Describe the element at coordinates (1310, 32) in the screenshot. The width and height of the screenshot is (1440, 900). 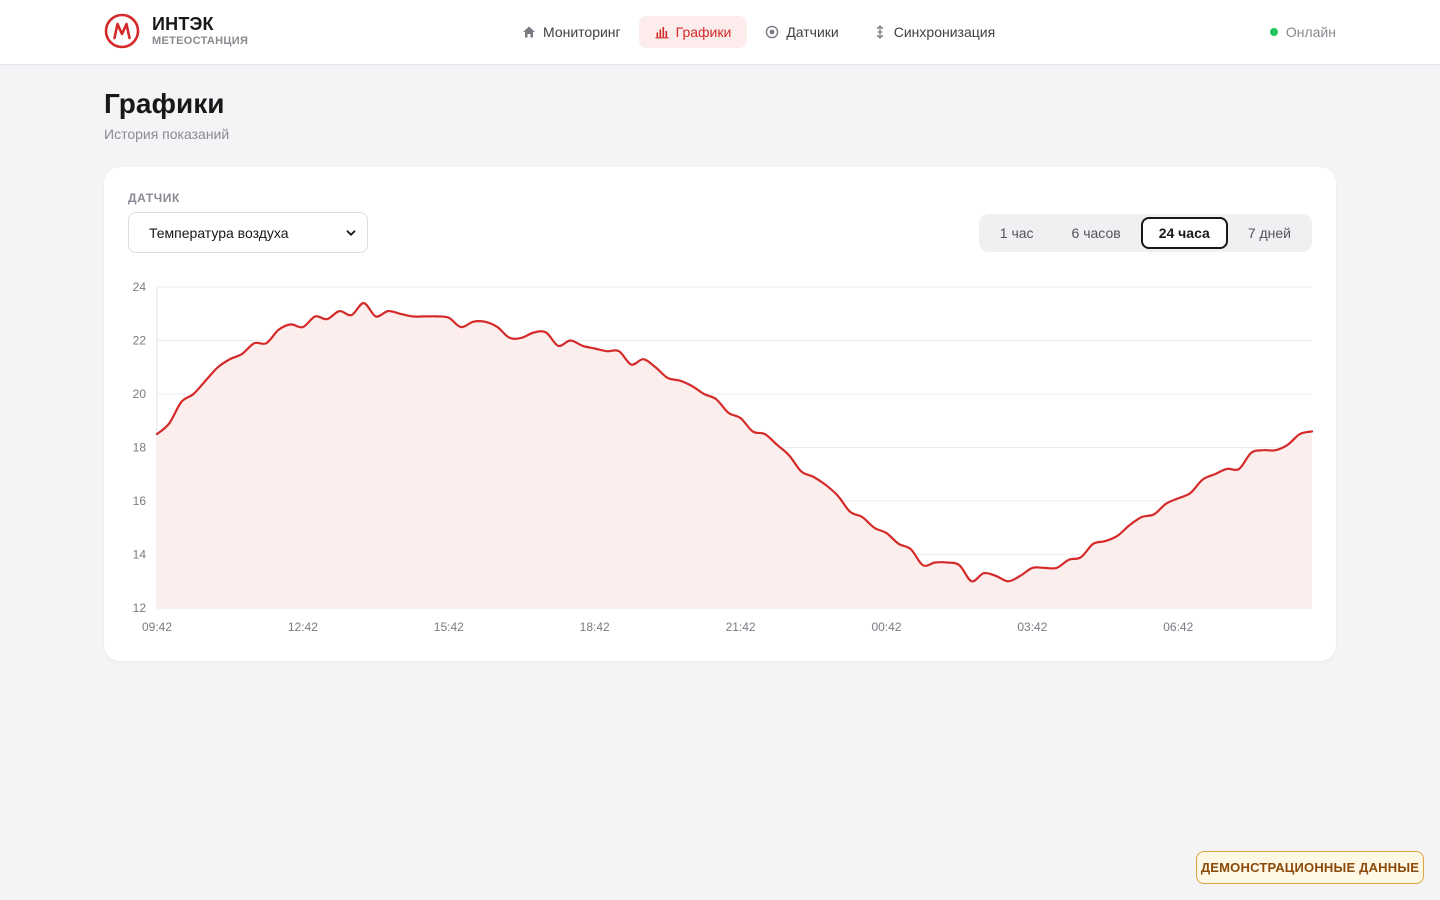
I see `status-label: Онлайн` at that location.